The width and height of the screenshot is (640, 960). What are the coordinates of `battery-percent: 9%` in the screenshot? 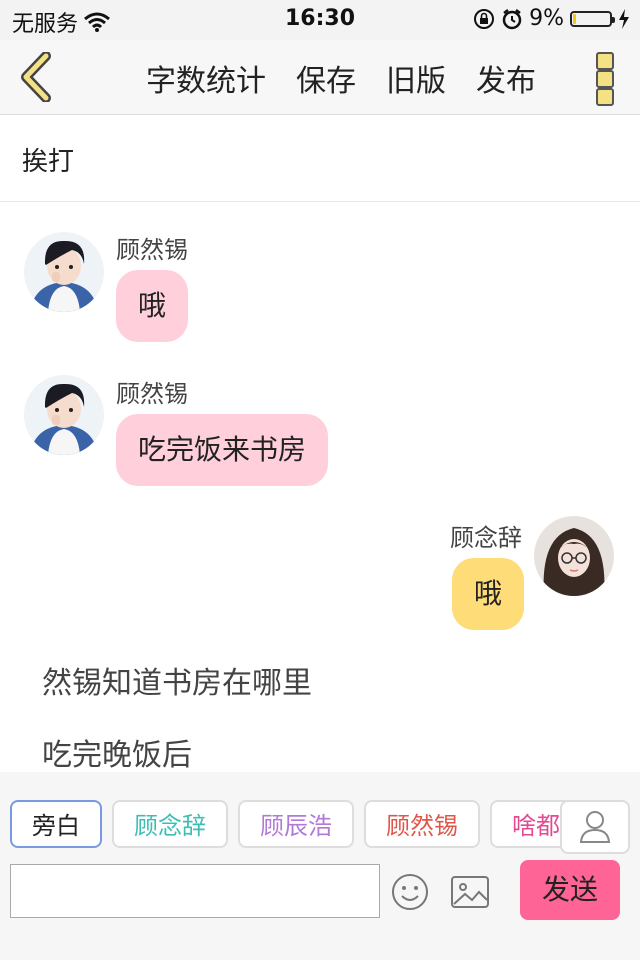 It's located at (546, 18).